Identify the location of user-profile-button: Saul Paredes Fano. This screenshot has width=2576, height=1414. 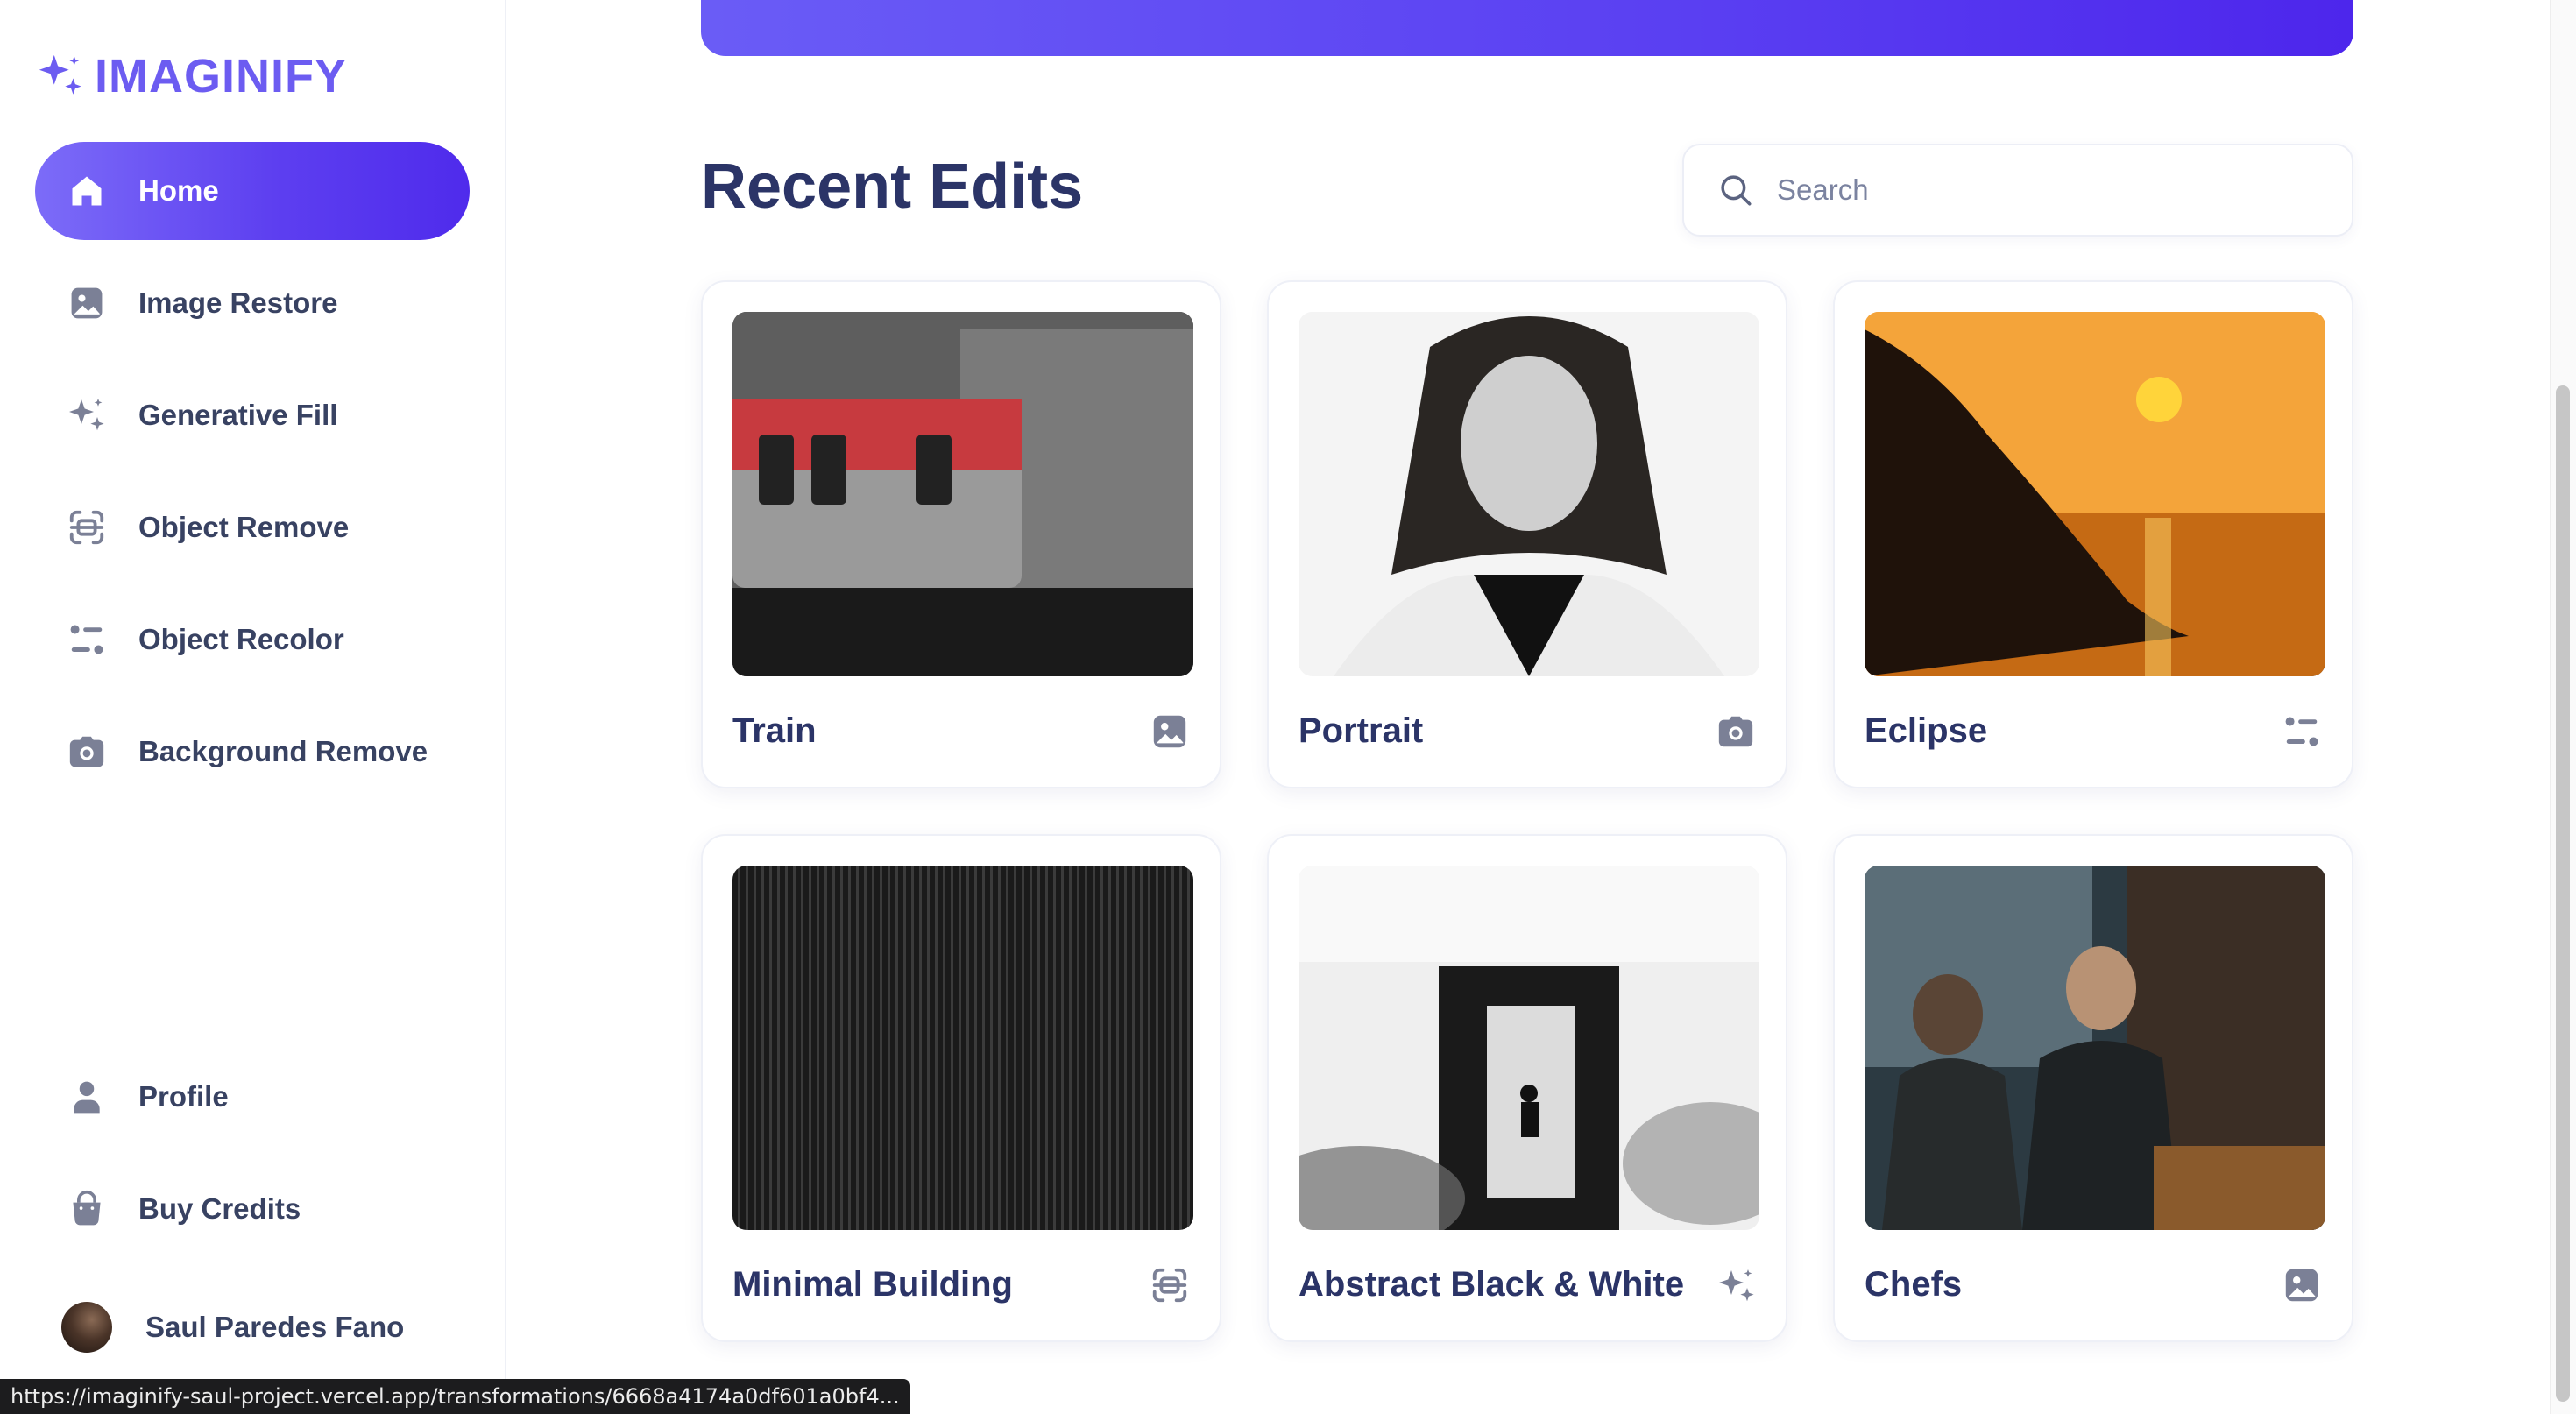
(232, 1327).